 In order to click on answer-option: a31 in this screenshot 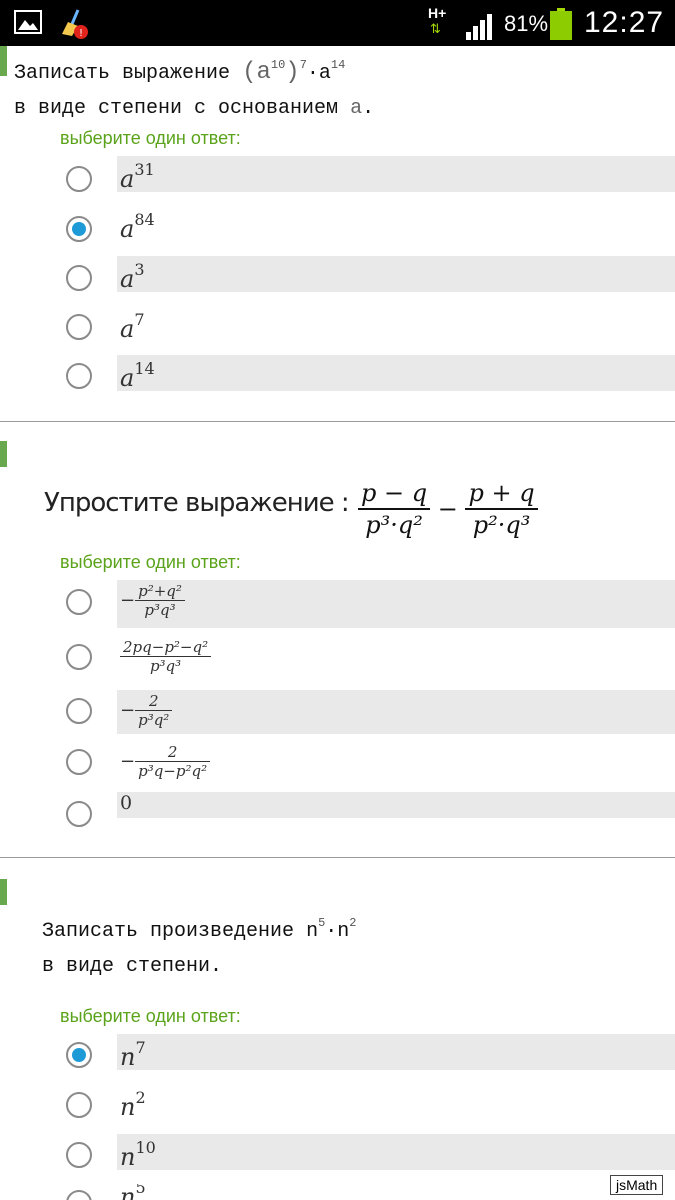, I will do `click(337, 174)`.